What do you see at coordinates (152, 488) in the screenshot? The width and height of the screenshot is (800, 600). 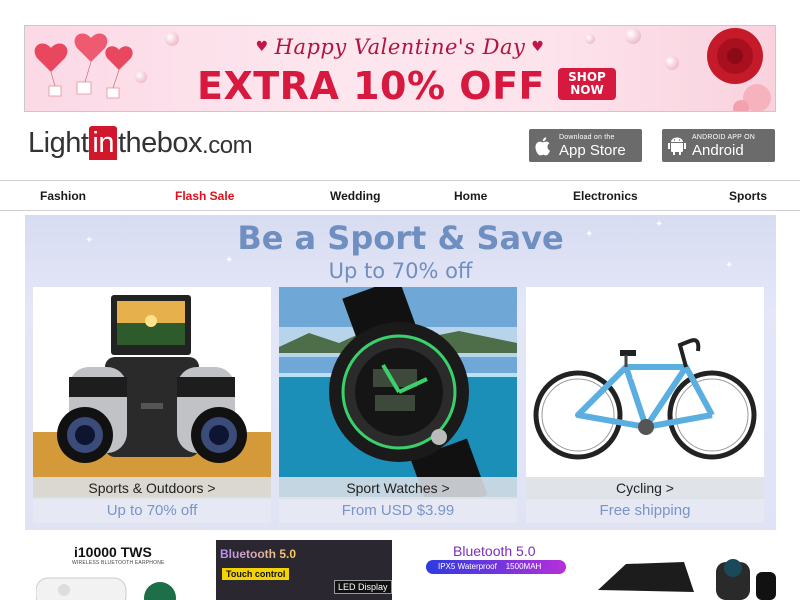 I see `category-label: Sports & Outdoors >` at bounding box center [152, 488].